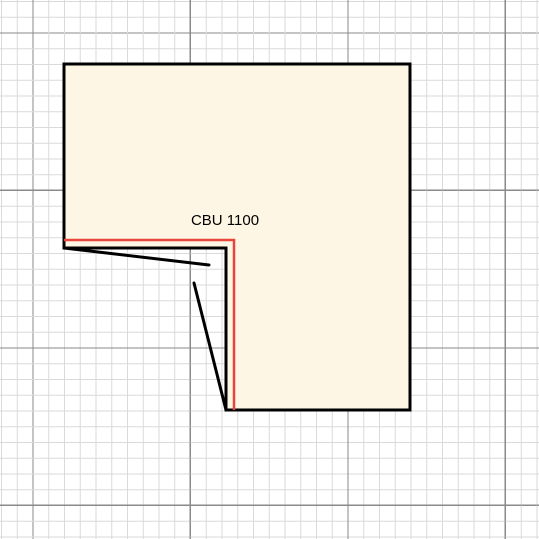 Image resolution: width=539 pixels, height=539 pixels. What do you see at coordinates (136, 256) in the screenshot?
I see `cabinet-door-left` at bounding box center [136, 256].